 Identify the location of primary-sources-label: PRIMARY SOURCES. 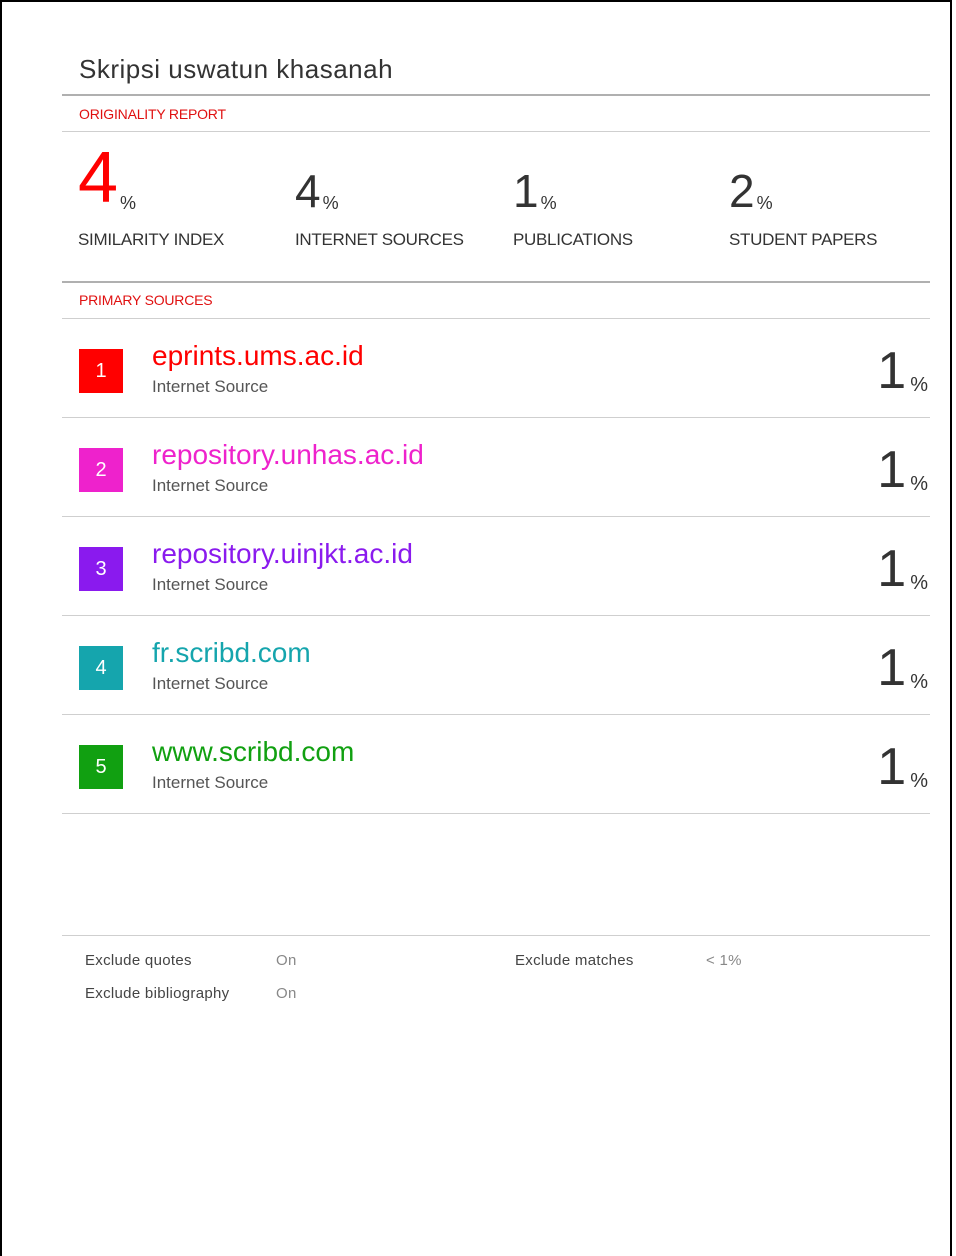
(146, 300).